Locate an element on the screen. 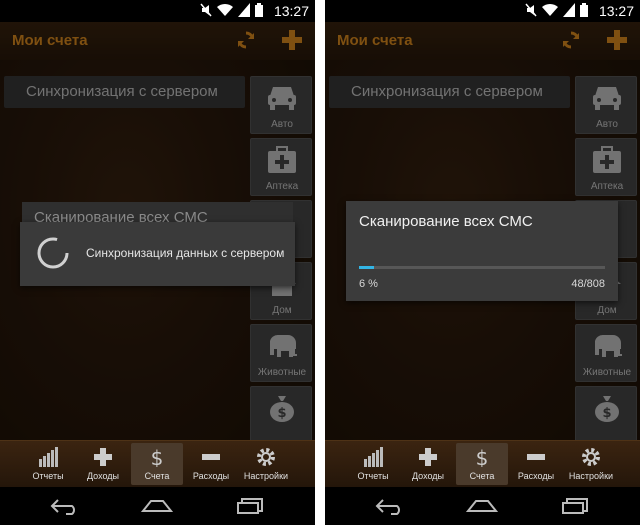 The image size is (640, 525). scan-progress-count: 48/808 is located at coordinates (588, 284).